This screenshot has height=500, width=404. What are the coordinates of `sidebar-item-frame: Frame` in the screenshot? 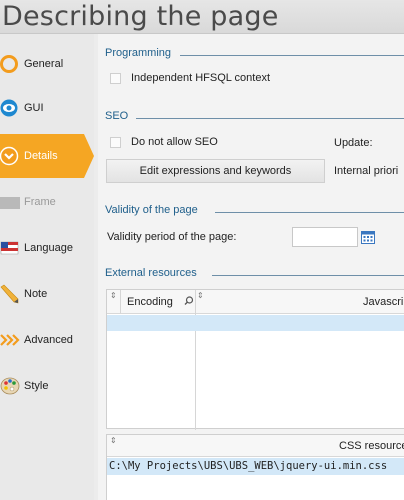 It's located at (47, 202).